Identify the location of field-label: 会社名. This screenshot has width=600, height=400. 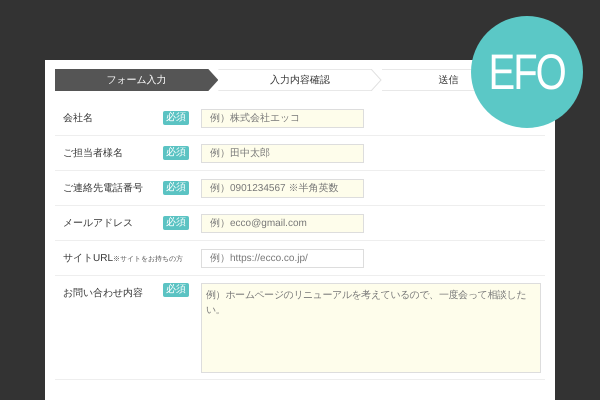
(78, 119).